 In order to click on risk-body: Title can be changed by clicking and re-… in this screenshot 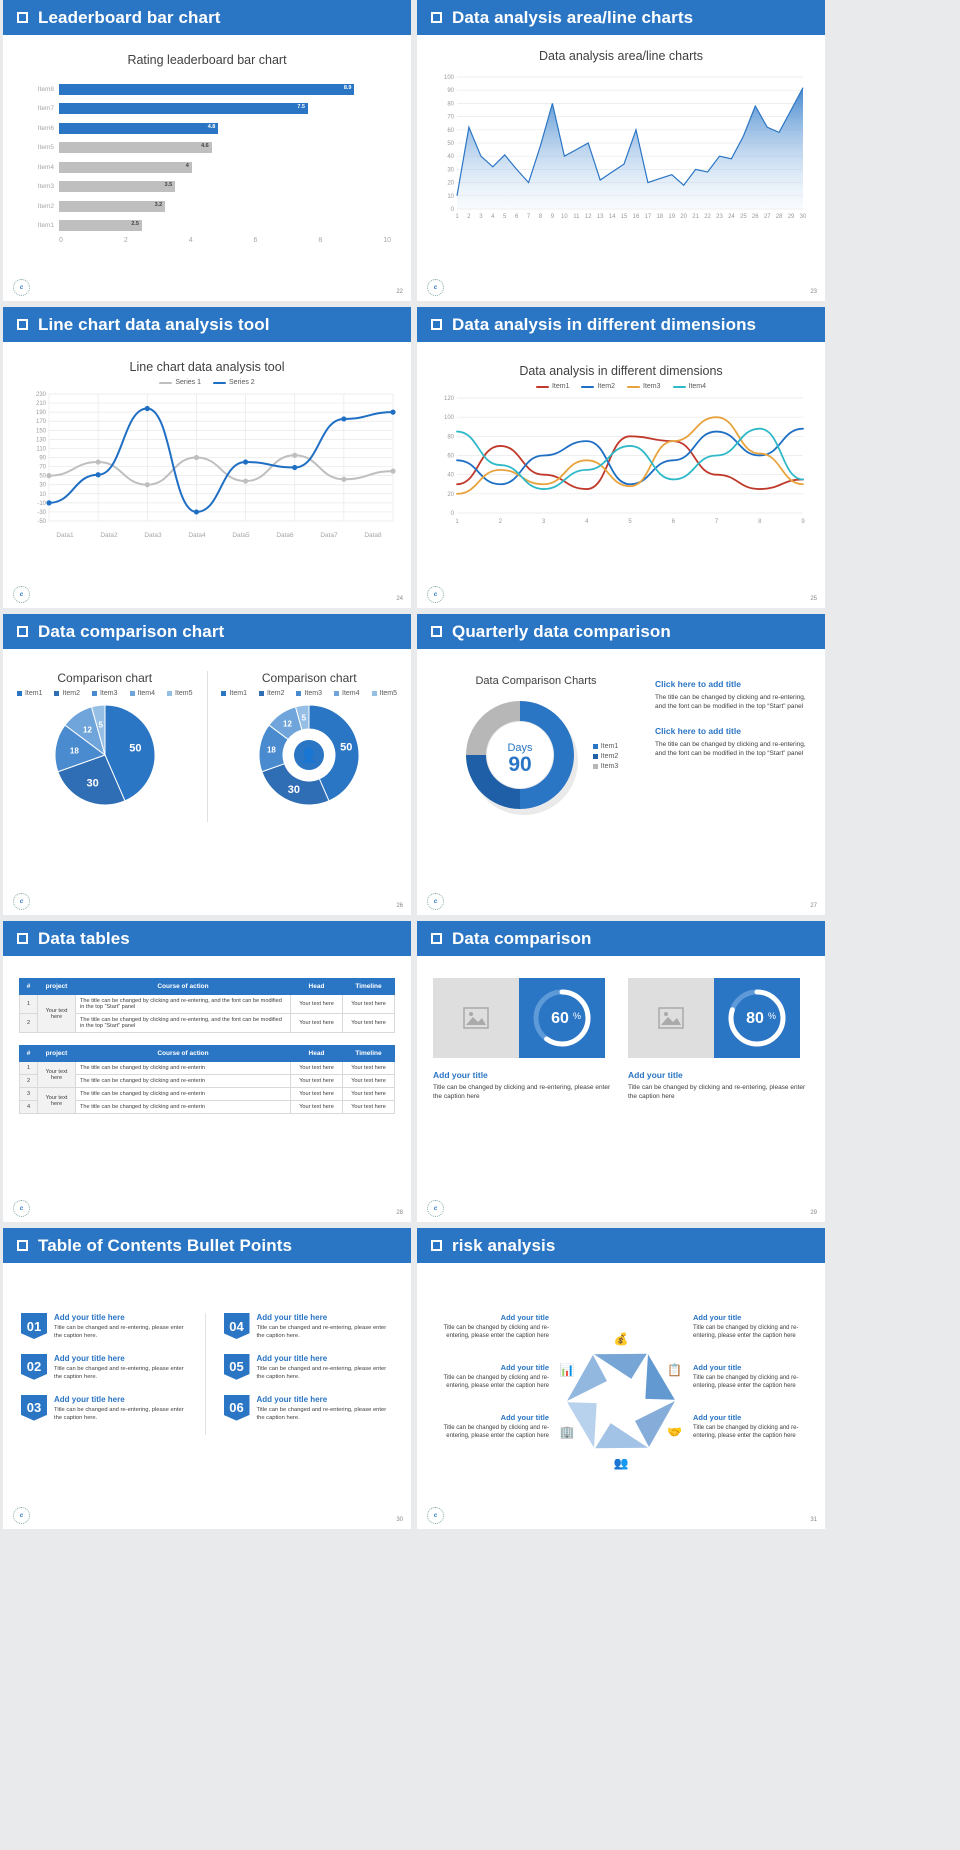, I will do `click(746, 1332)`.